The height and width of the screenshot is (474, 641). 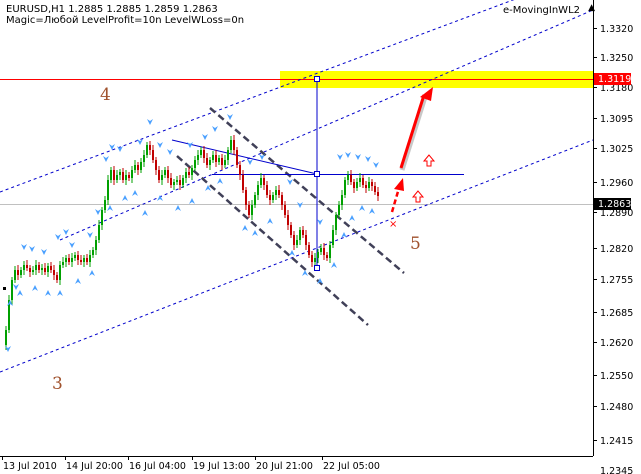 I want to click on price-label: 1.3025, so click(x=616, y=149).